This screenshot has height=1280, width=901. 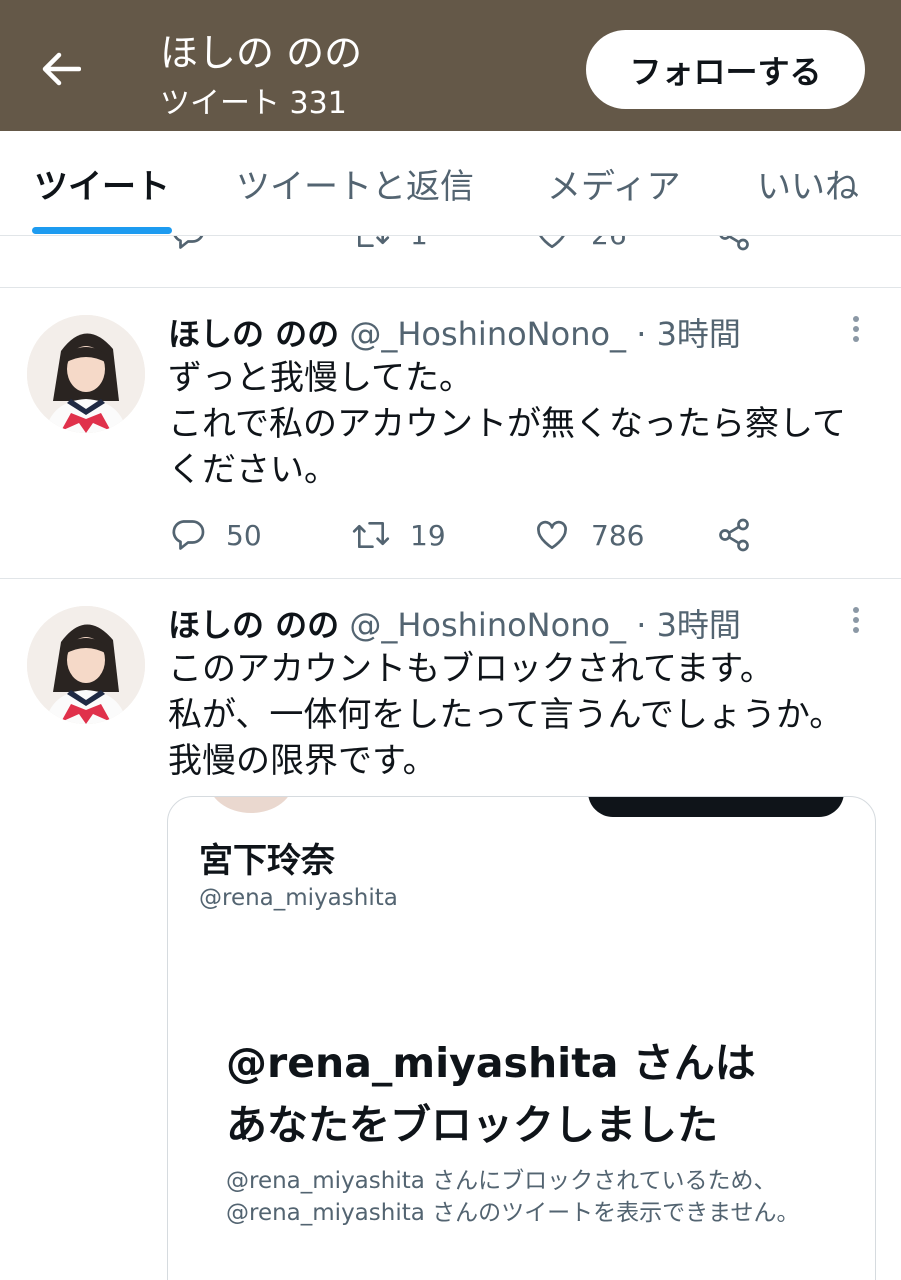 What do you see at coordinates (102, 230) in the screenshot?
I see `active-tab-indicator` at bounding box center [102, 230].